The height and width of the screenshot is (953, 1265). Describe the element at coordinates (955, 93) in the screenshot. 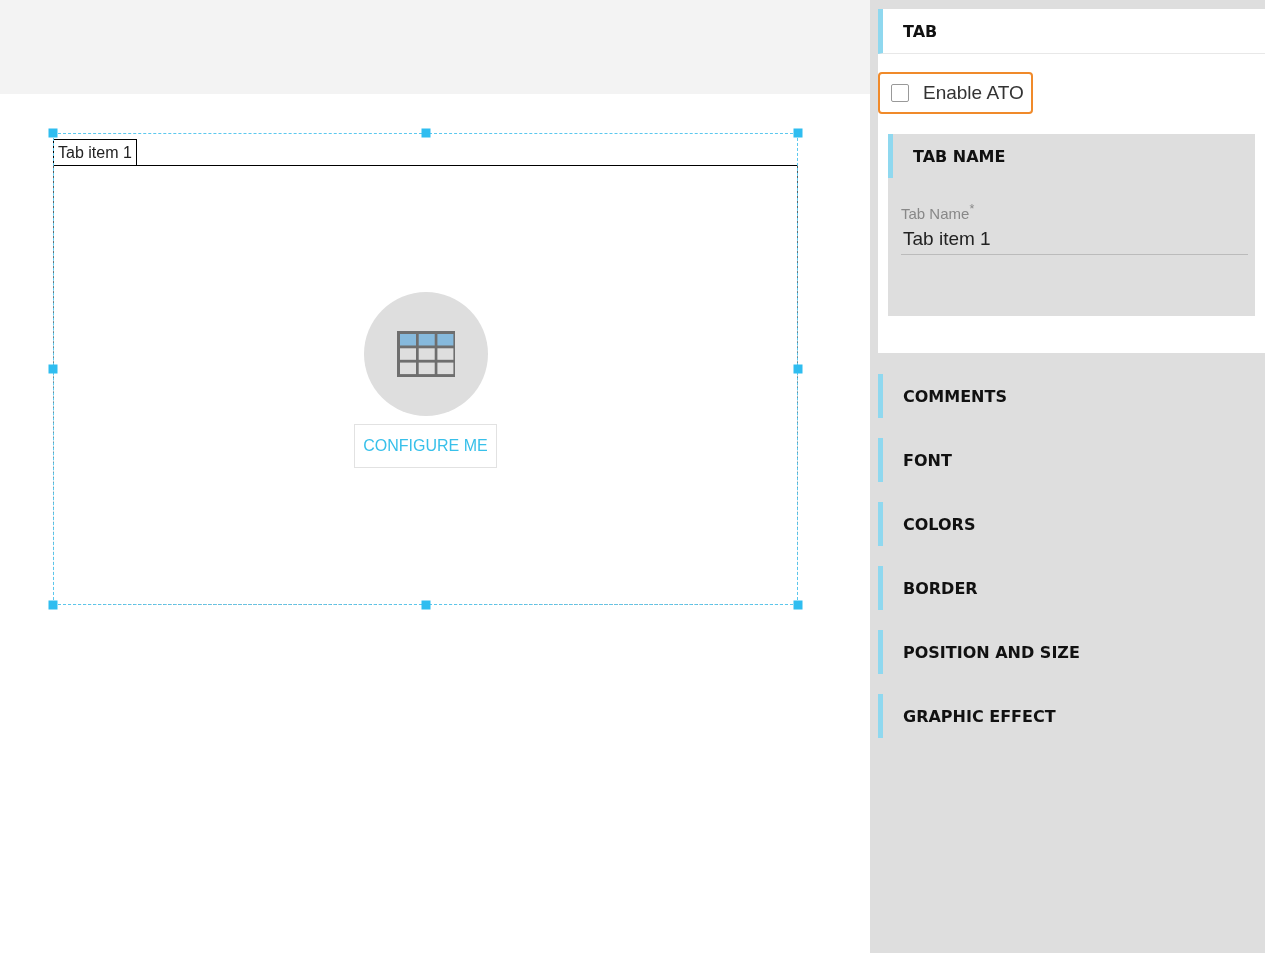

I see `enable-ato-checkbox: Enable ATO` at that location.